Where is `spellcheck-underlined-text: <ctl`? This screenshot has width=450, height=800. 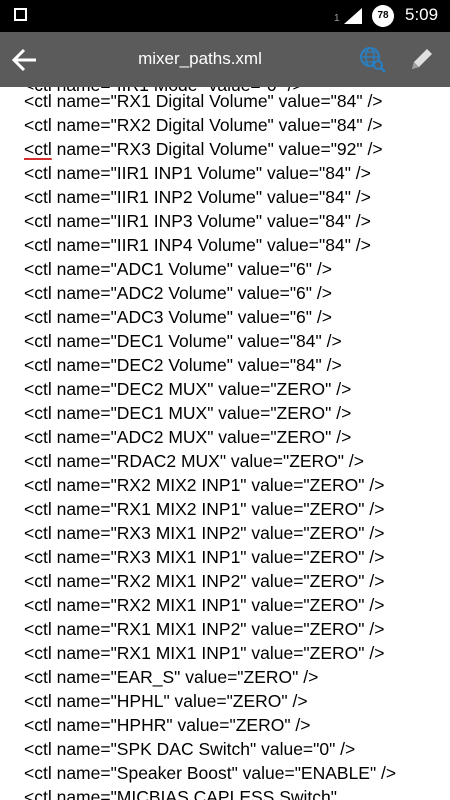 spellcheck-underlined-text: <ctl is located at coordinates (38, 149).